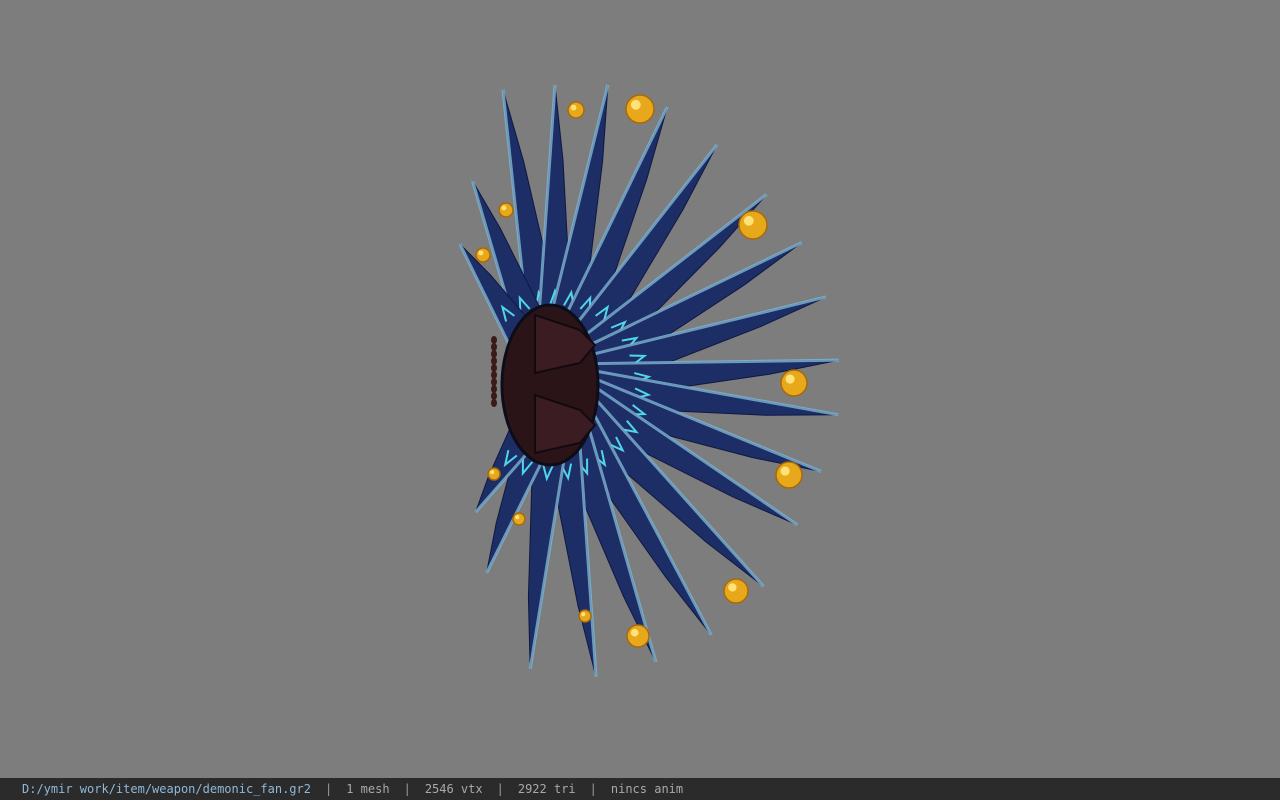  I want to click on animation-status: nincs anim, so click(647, 789).